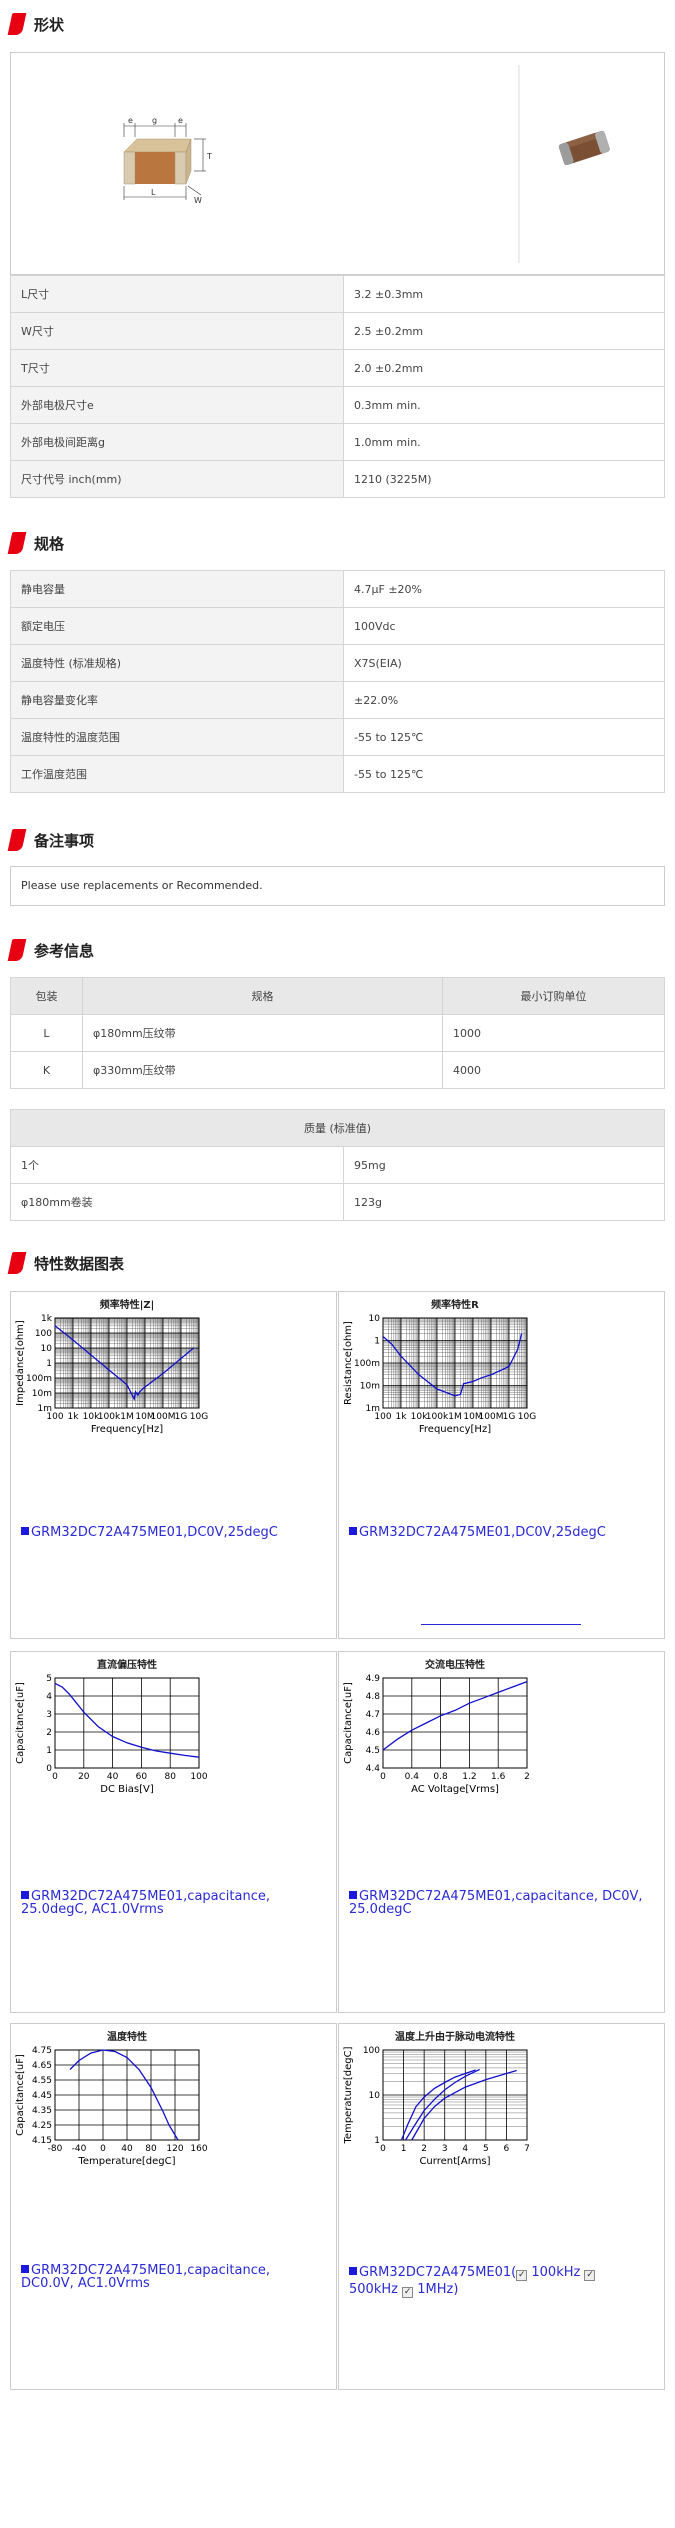 Image resolution: width=675 pixels, height=2528 pixels. Describe the element at coordinates (504, 663) in the screenshot. I see `spec-value: X7S(EIA)` at that location.